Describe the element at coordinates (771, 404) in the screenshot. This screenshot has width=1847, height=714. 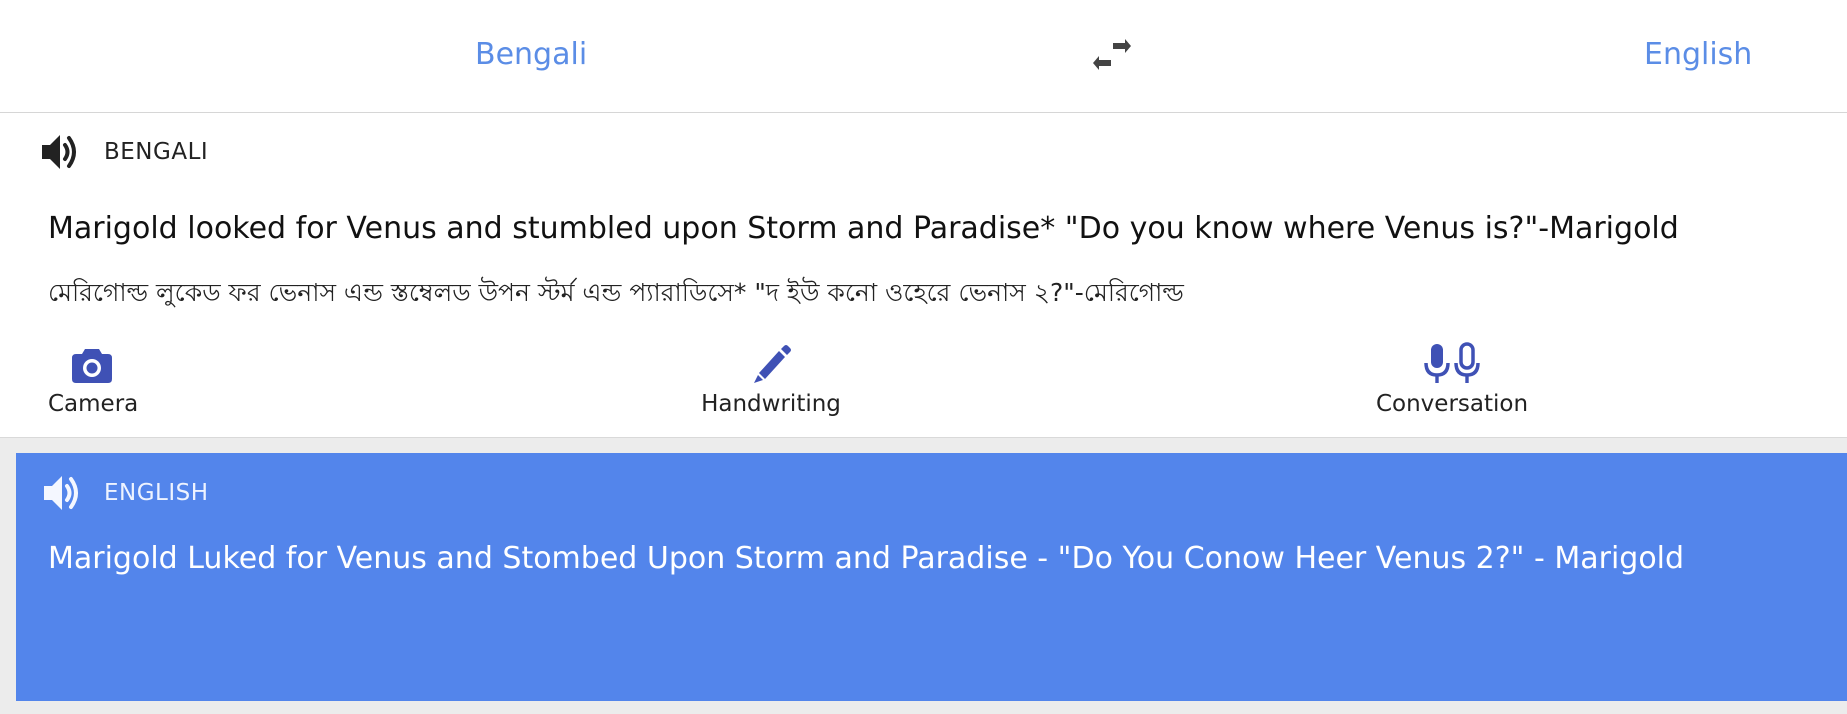
I see `handwriting-label: Handwriting` at that location.